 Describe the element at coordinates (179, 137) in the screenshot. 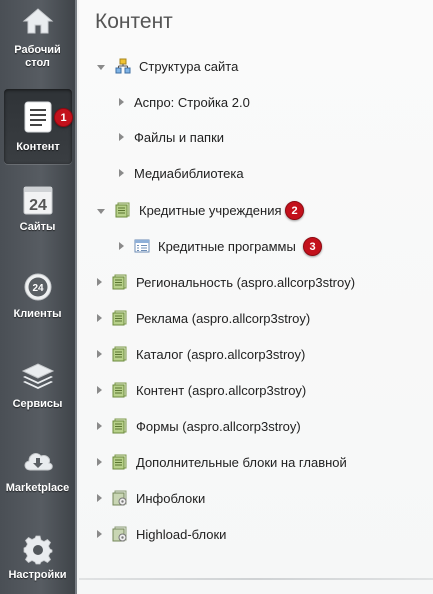

I see `tree-item-label: Файлы и папки` at that location.